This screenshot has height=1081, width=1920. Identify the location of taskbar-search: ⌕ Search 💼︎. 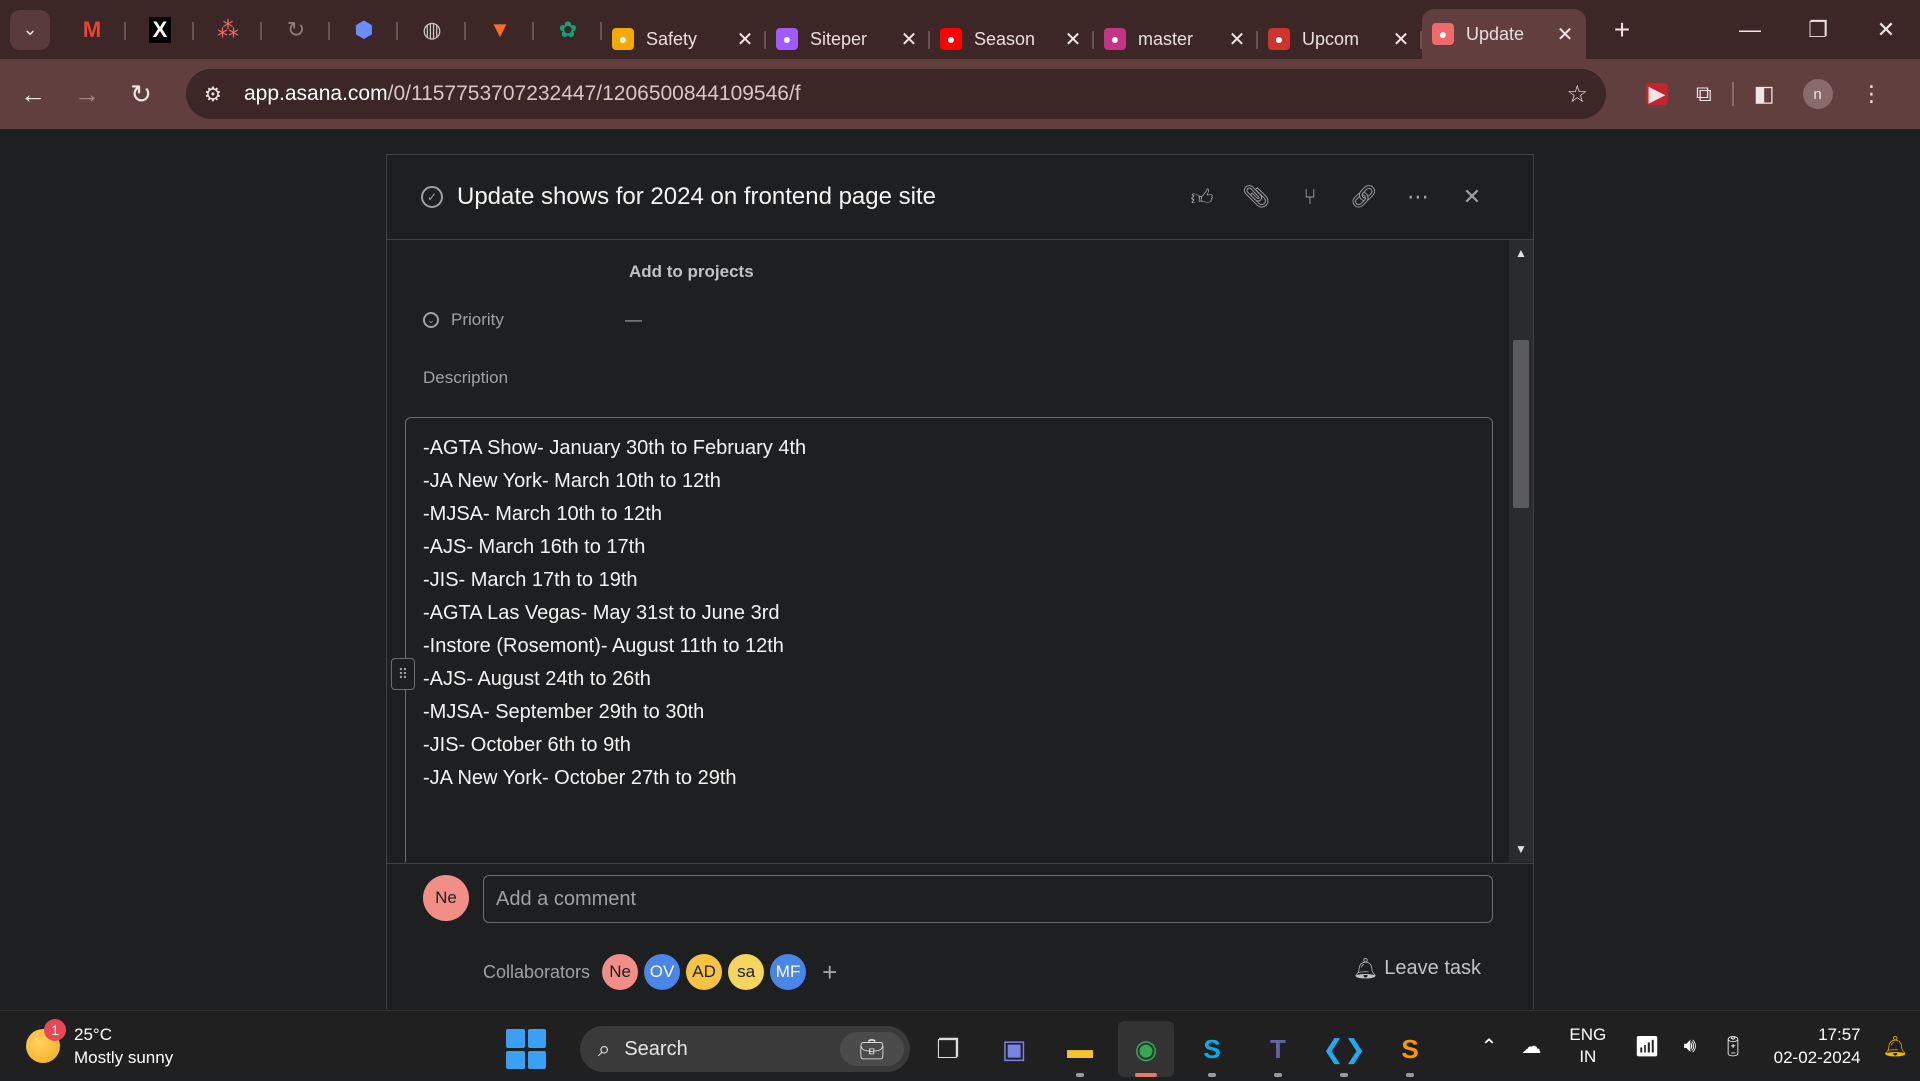
(745, 1049).